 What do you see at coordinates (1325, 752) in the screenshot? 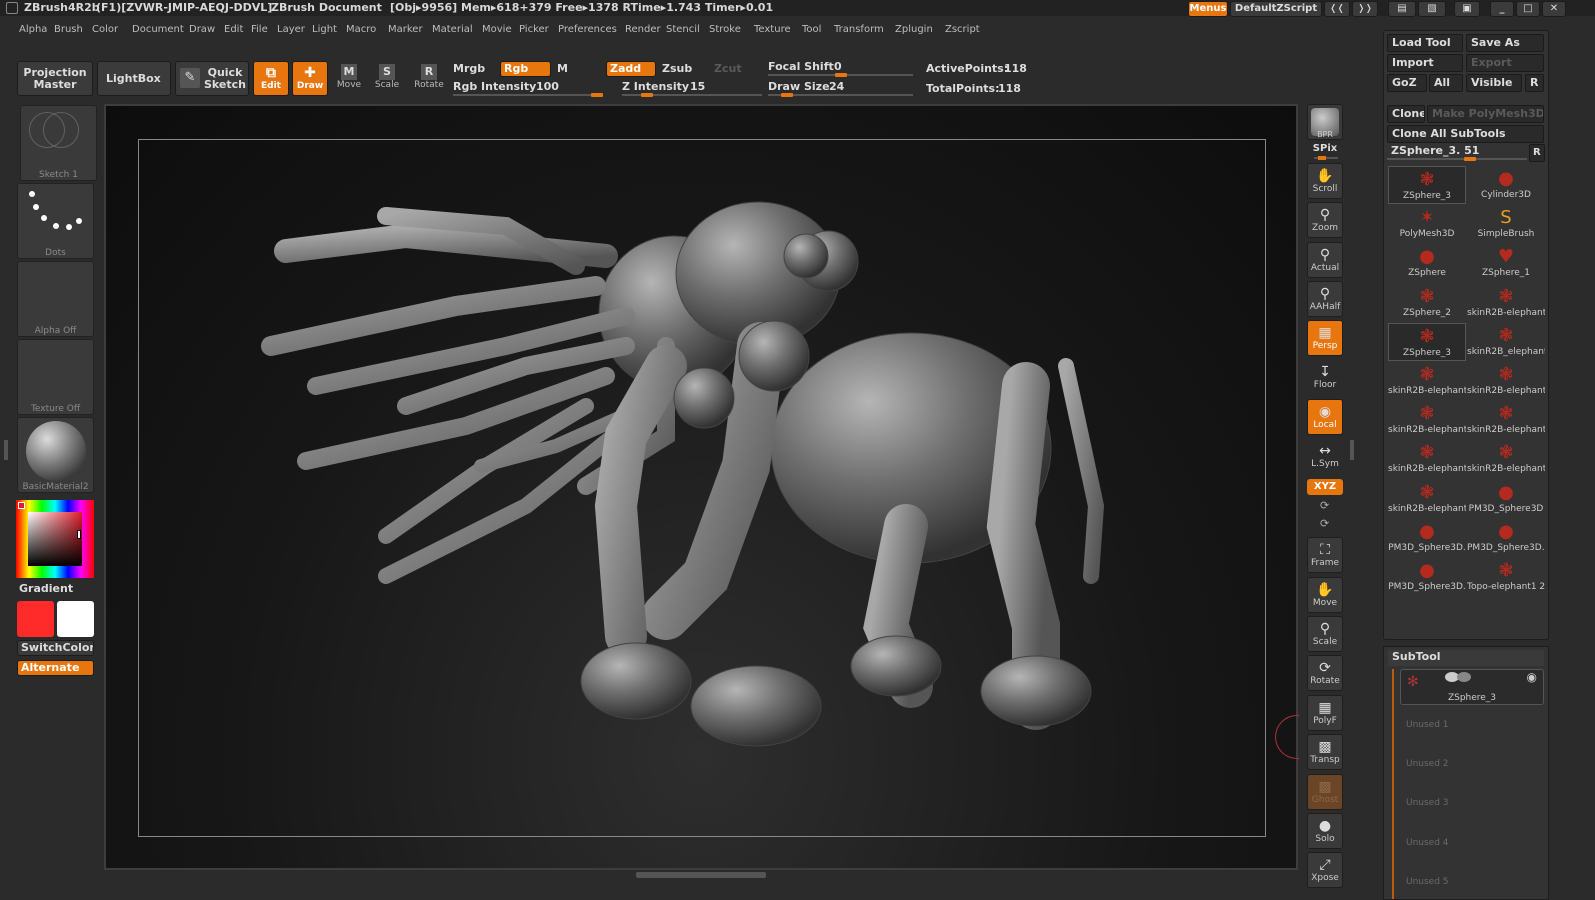
I see `transp-button: ▩ Transp` at bounding box center [1325, 752].